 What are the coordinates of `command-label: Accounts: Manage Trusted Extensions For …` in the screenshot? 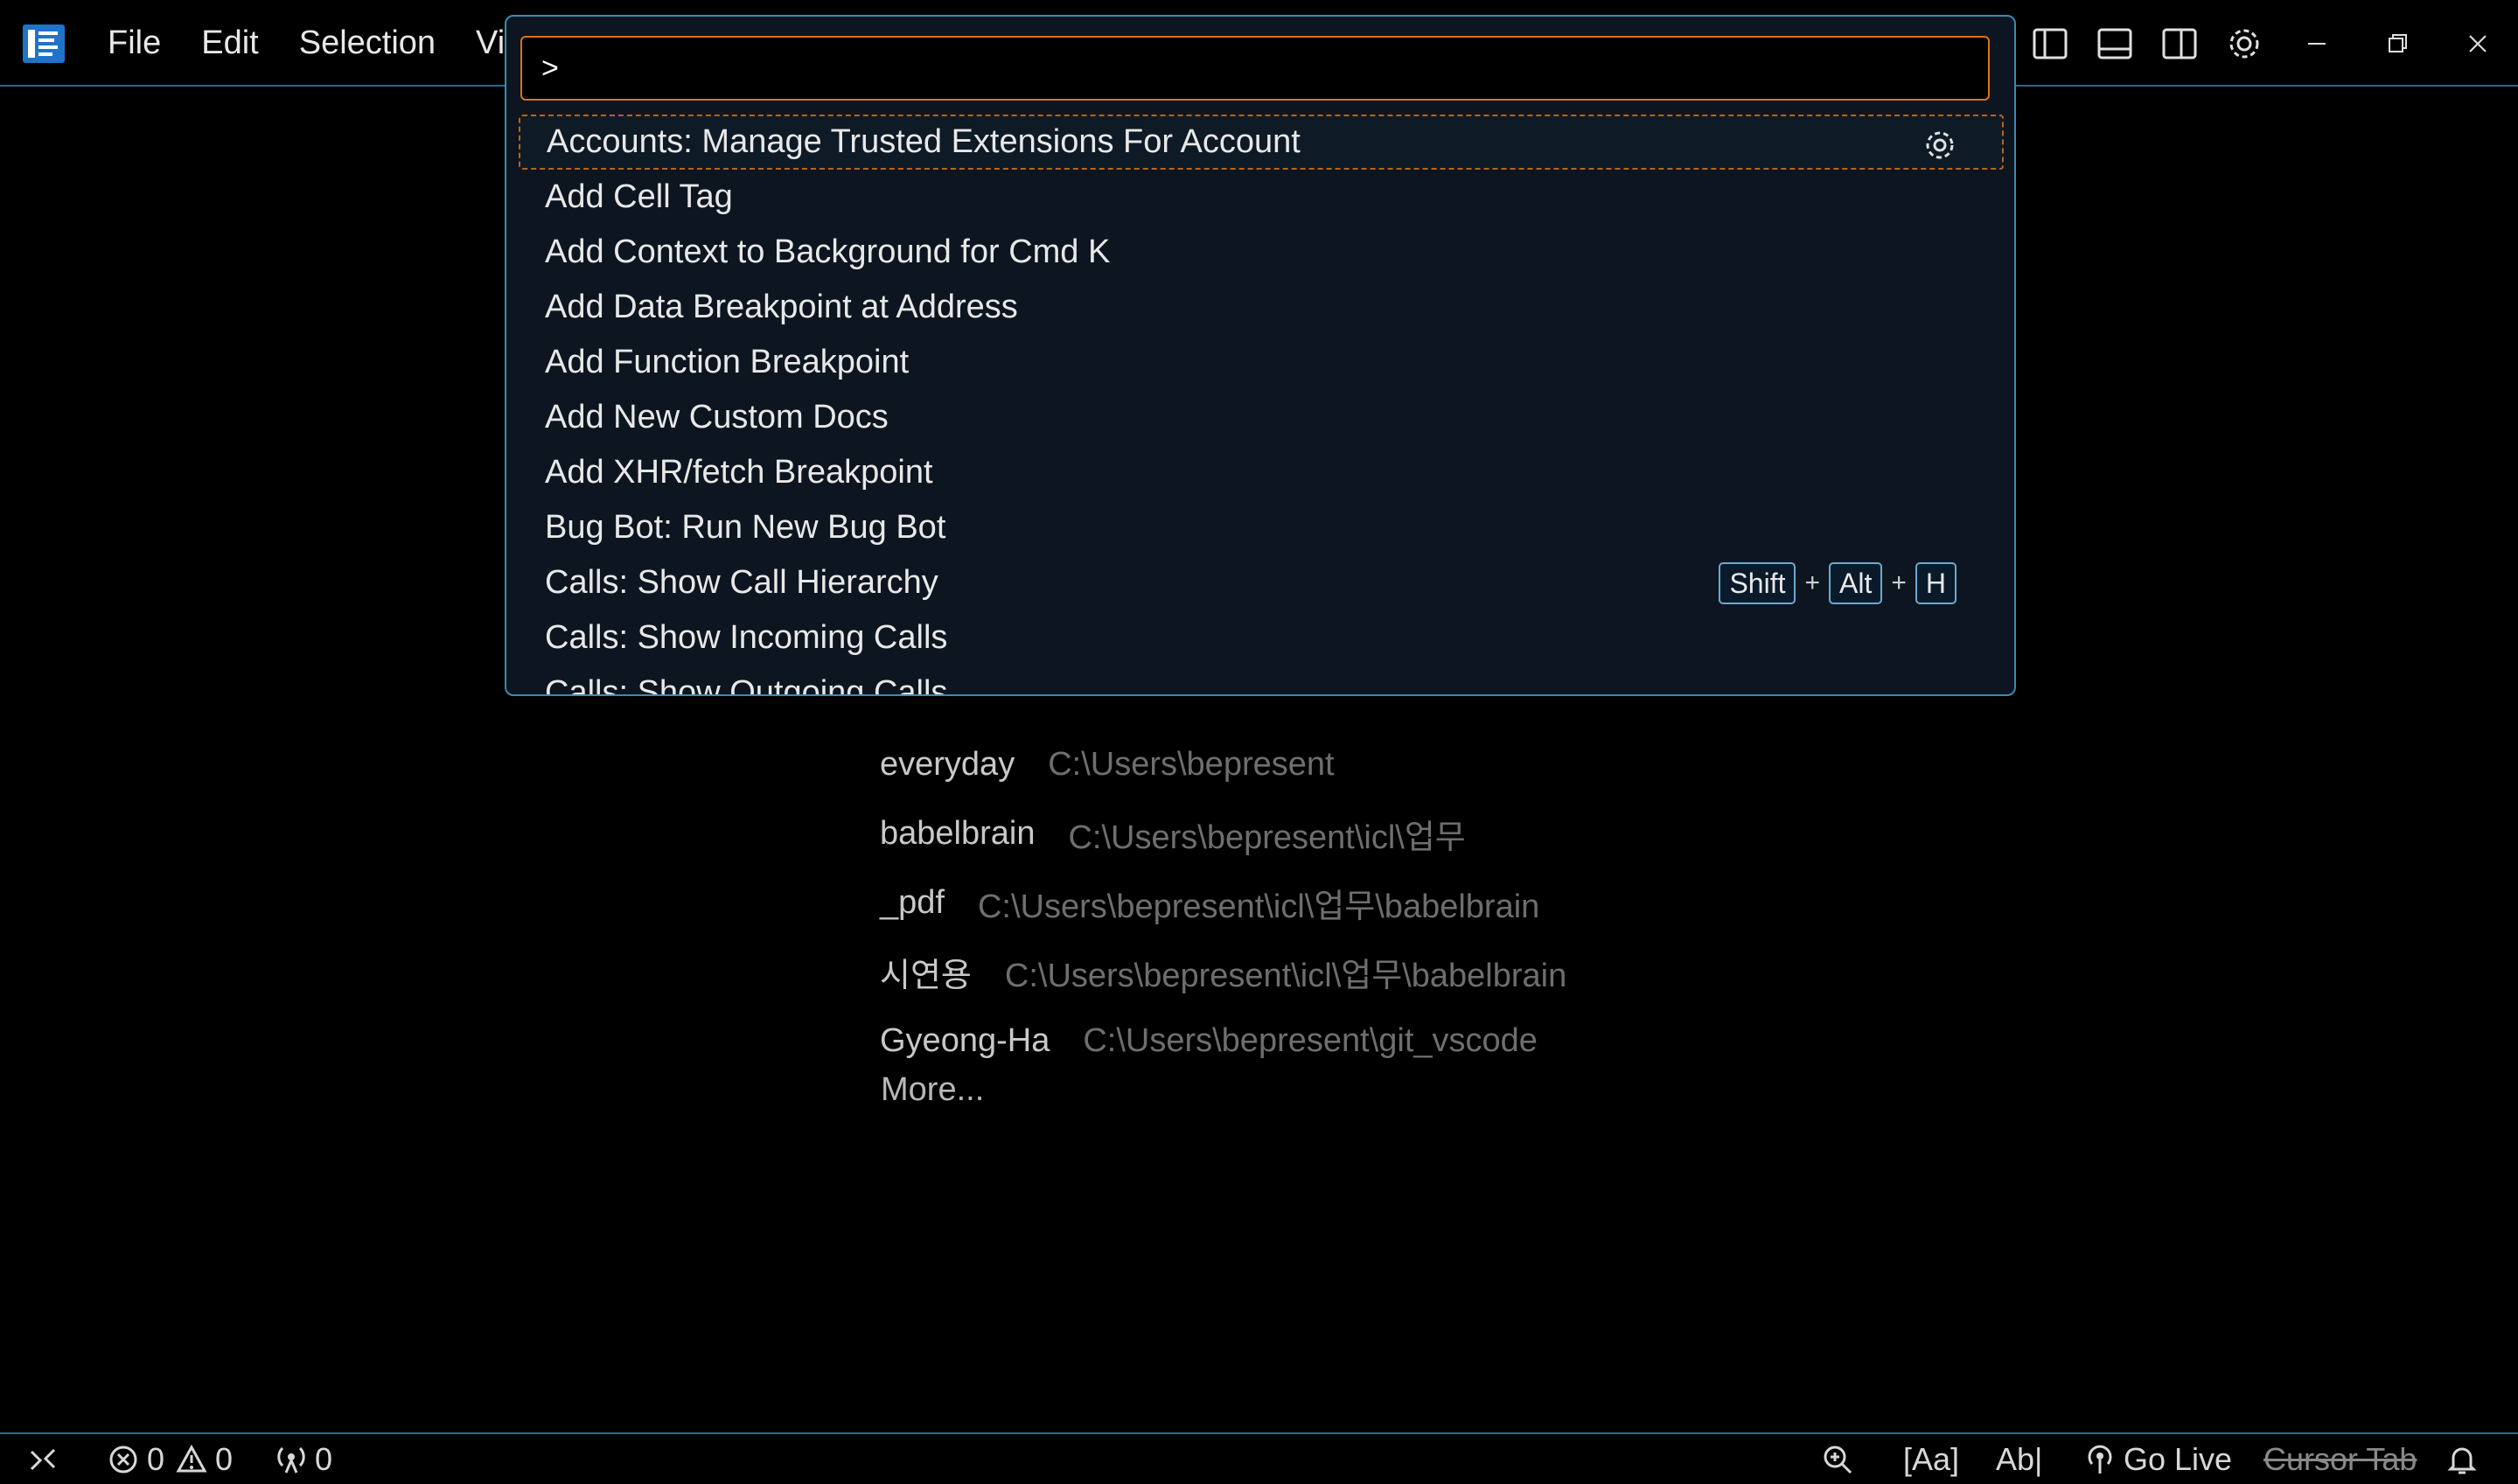 It's located at (924, 141).